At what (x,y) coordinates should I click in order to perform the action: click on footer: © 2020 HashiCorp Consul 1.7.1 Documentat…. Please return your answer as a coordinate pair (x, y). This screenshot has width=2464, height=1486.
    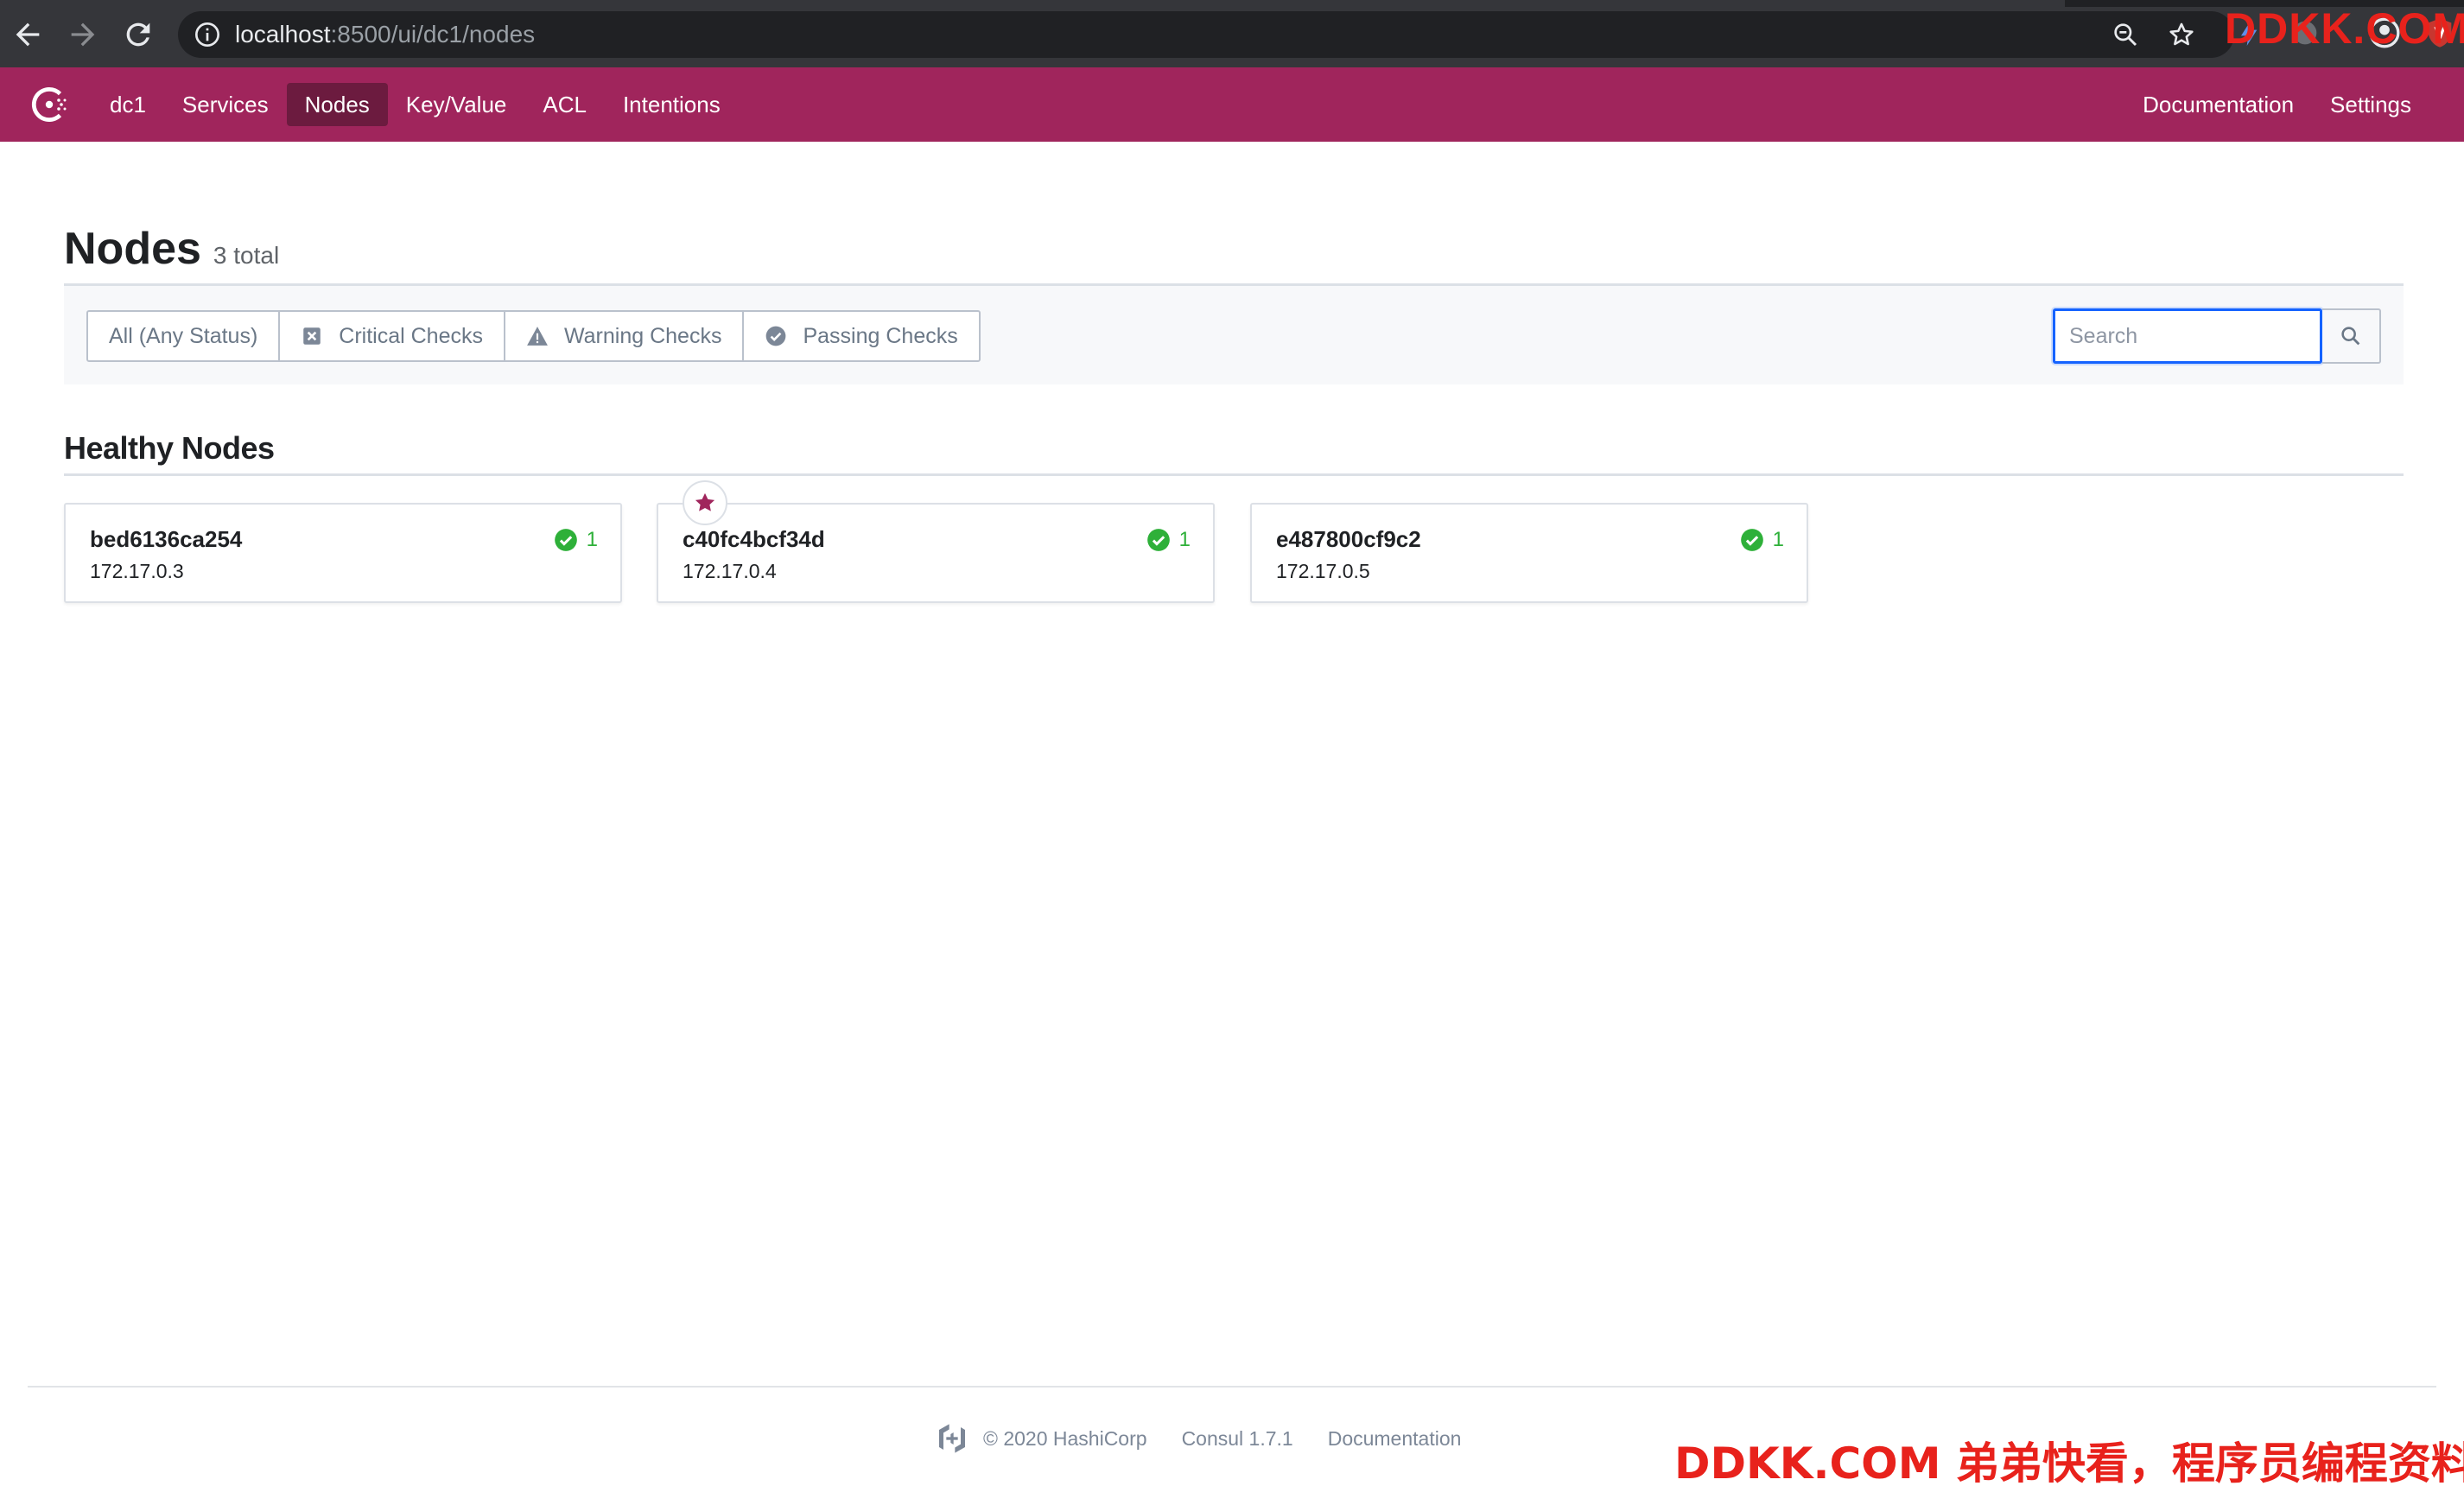
    Looking at the image, I should click on (1215, 1439).